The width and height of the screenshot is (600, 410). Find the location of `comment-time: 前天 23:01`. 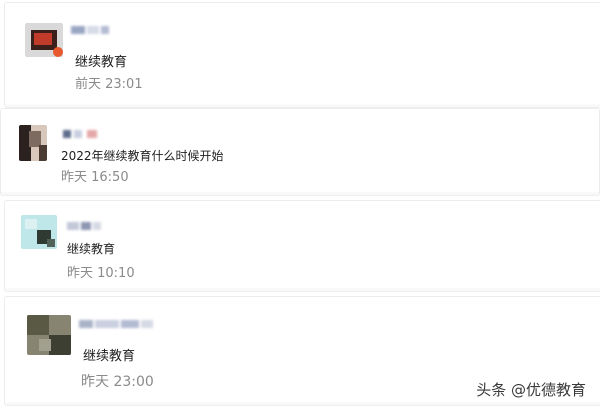

comment-time: 前天 23:01 is located at coordinates (109, 84).